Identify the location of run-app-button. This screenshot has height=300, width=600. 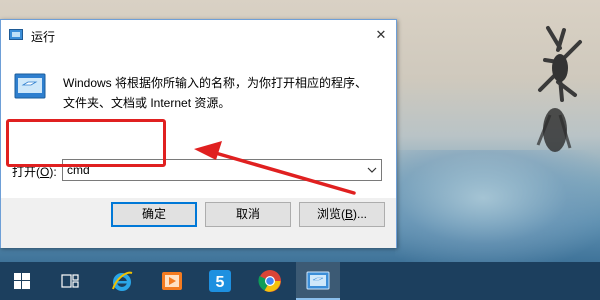
(318, 281).